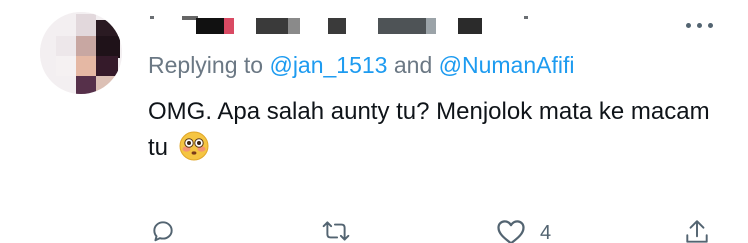  What do you see at coordinates (697, 230) in the screenshot?
I see `share-icon` at bounding box center [697, 230].